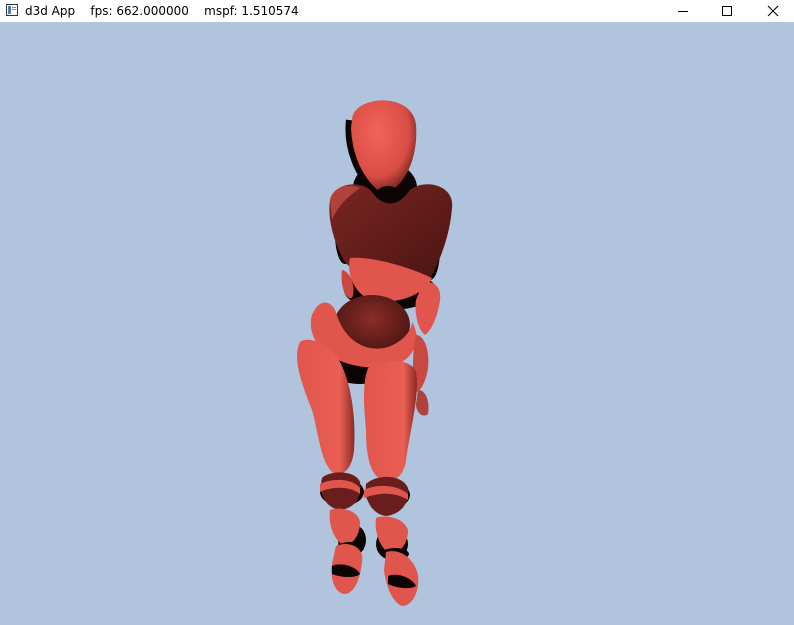 Image resolution: width=794 pixels, height=625 pixels. I want to click on mspf-value: 1.510574, so click(270, 11).